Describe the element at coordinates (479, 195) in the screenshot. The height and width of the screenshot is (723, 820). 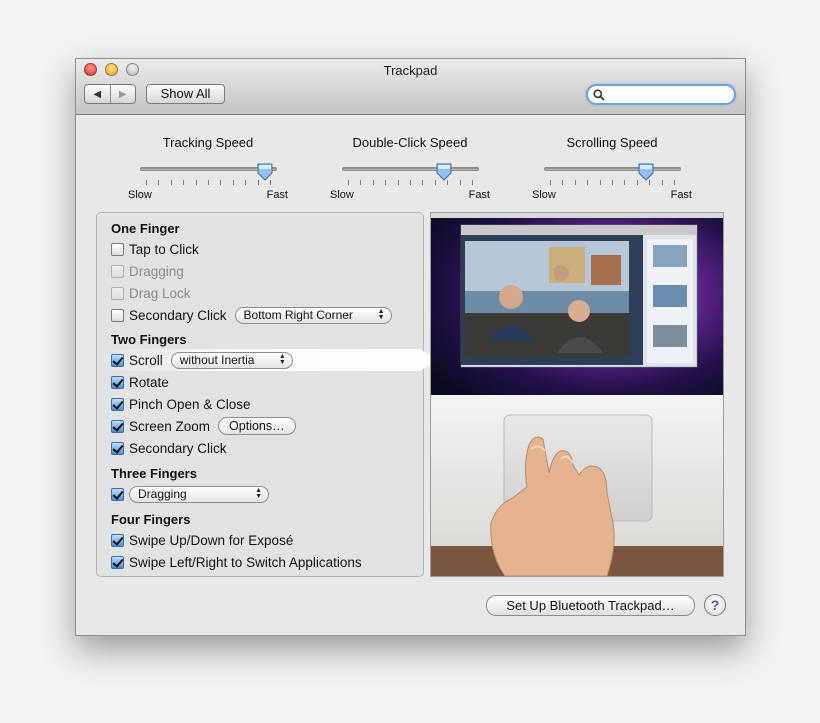
I see `double-click-speed-fast-label: Fast` at that location.